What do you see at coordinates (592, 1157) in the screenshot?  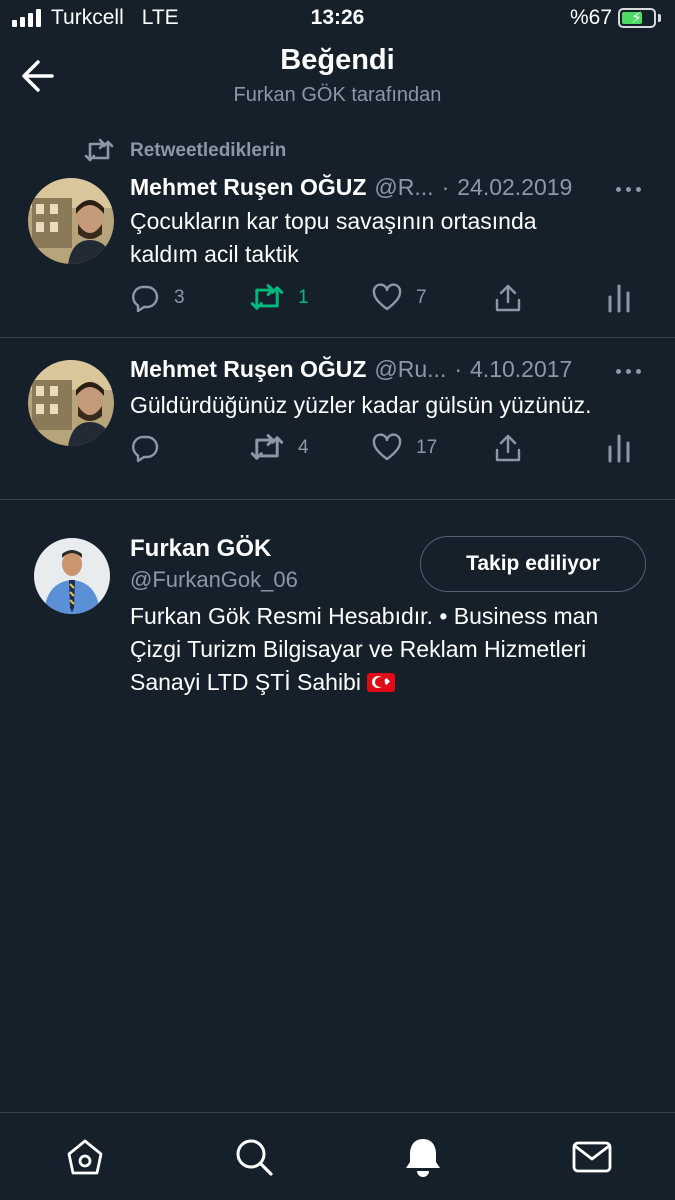 I see `messages-icon` at bounding box center [592, 1157].